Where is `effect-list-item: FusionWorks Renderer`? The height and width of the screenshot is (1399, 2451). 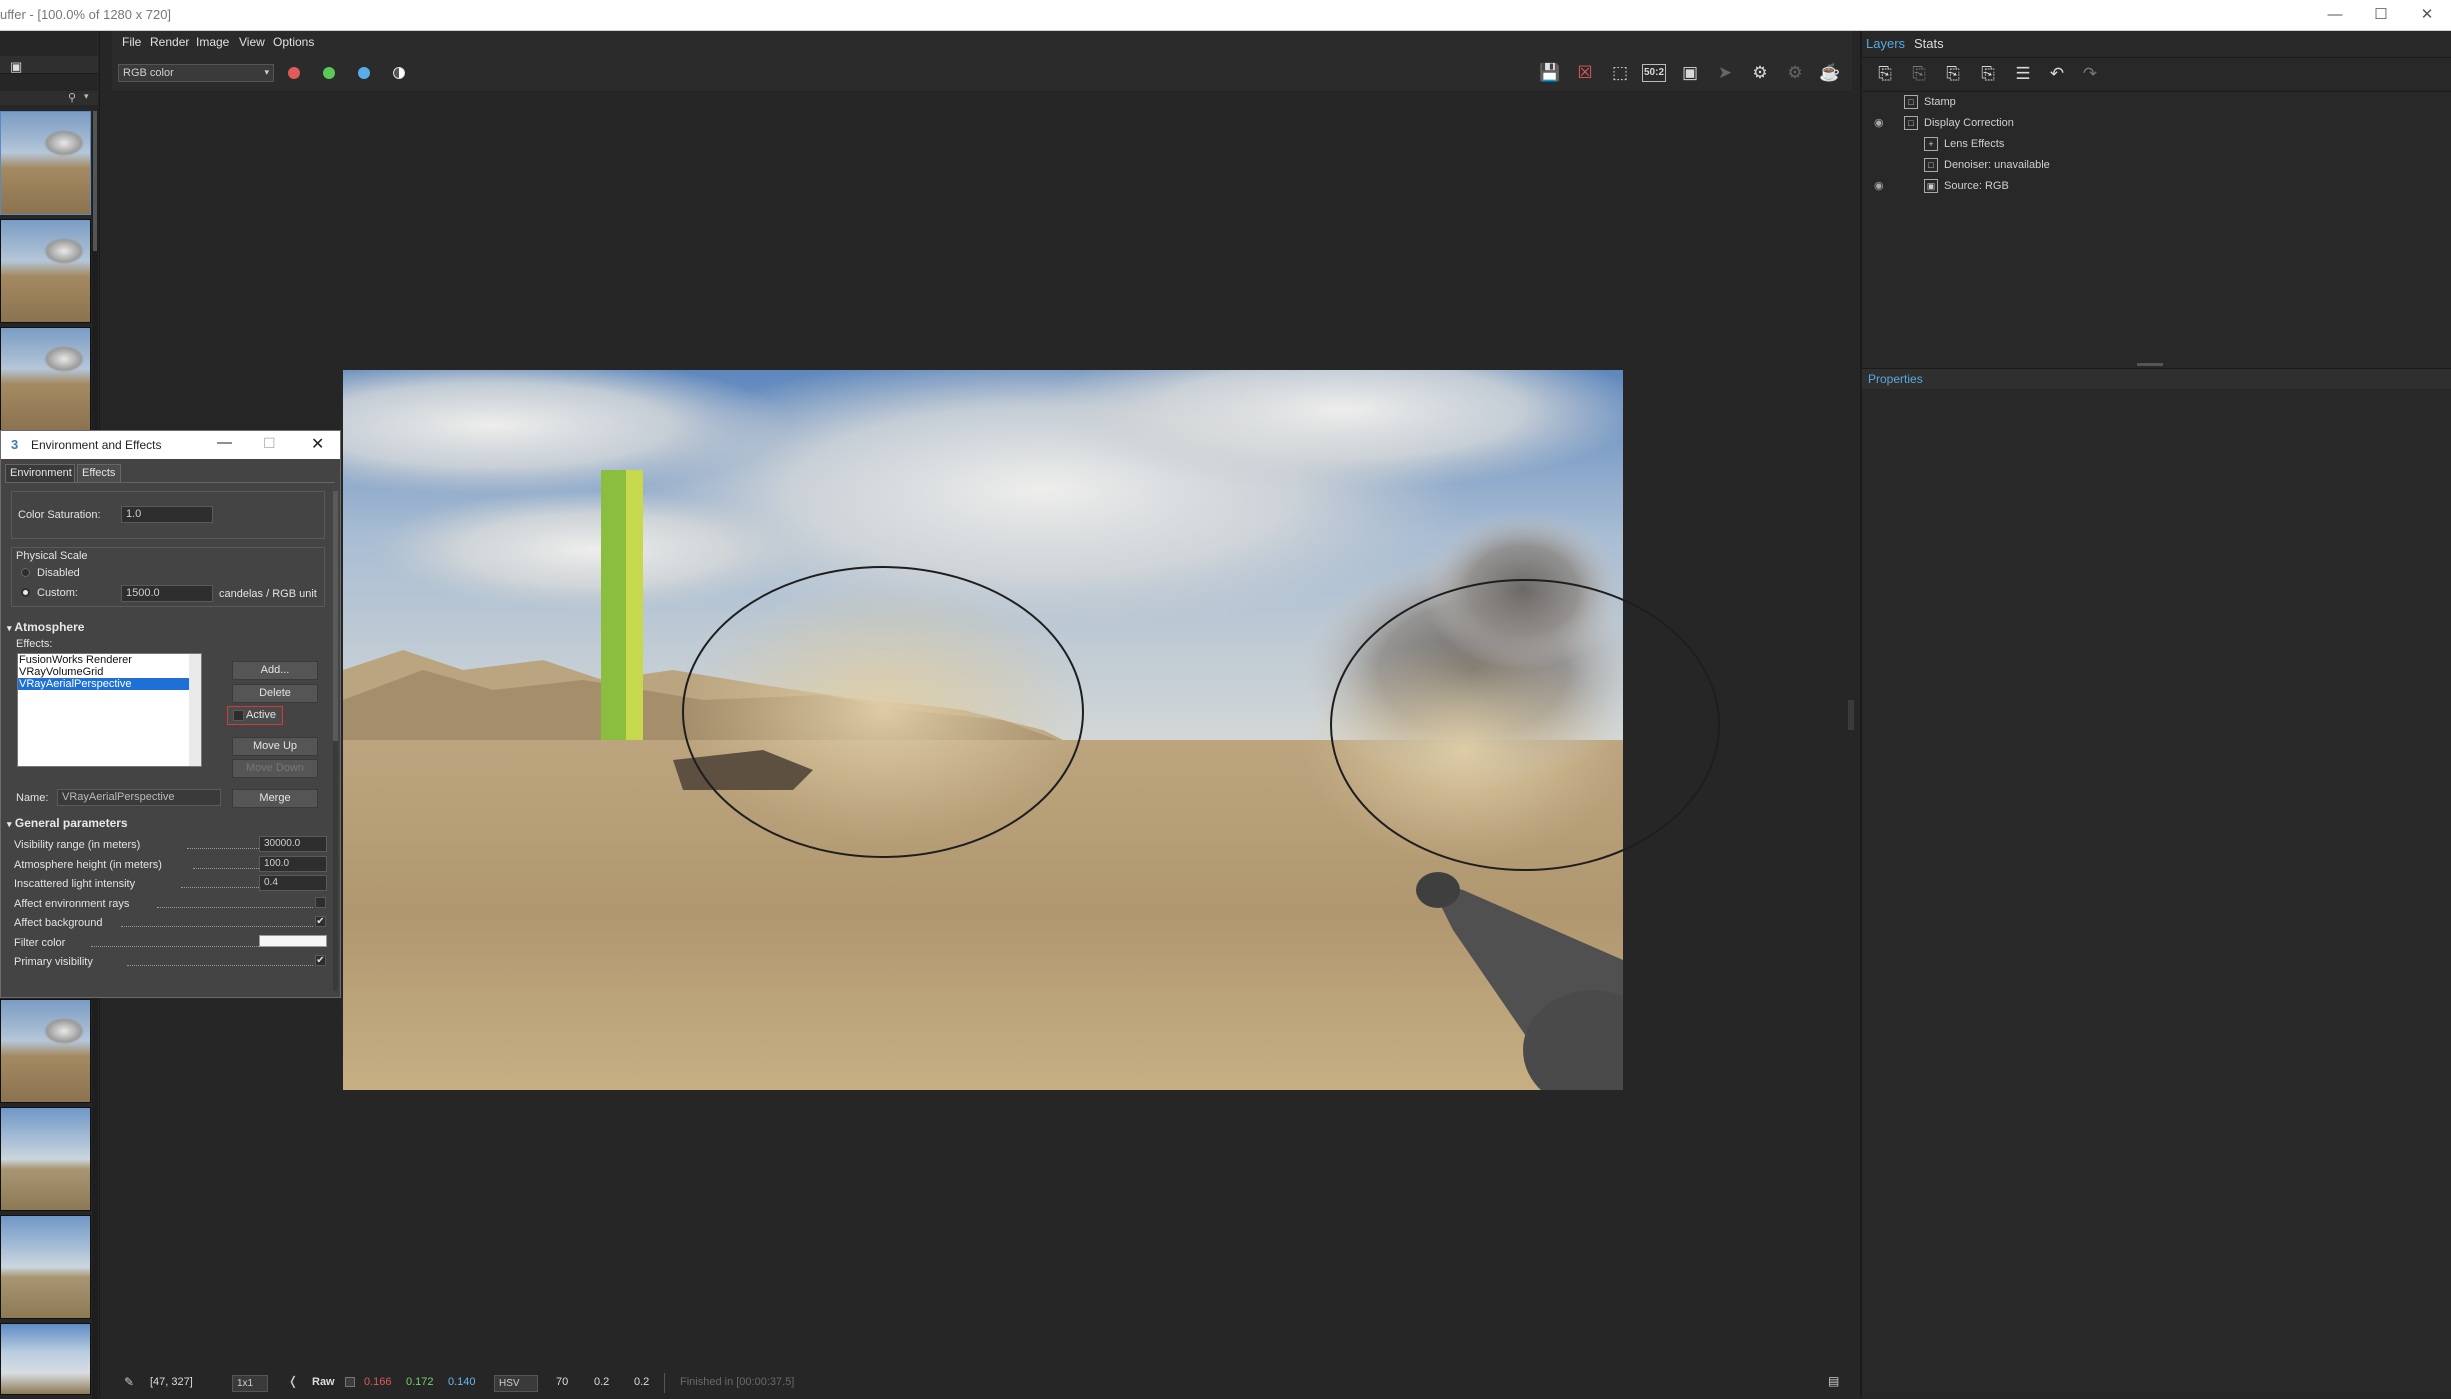
effect-list-item: FusionWorks Renderer is located at coordinates (103, 660).